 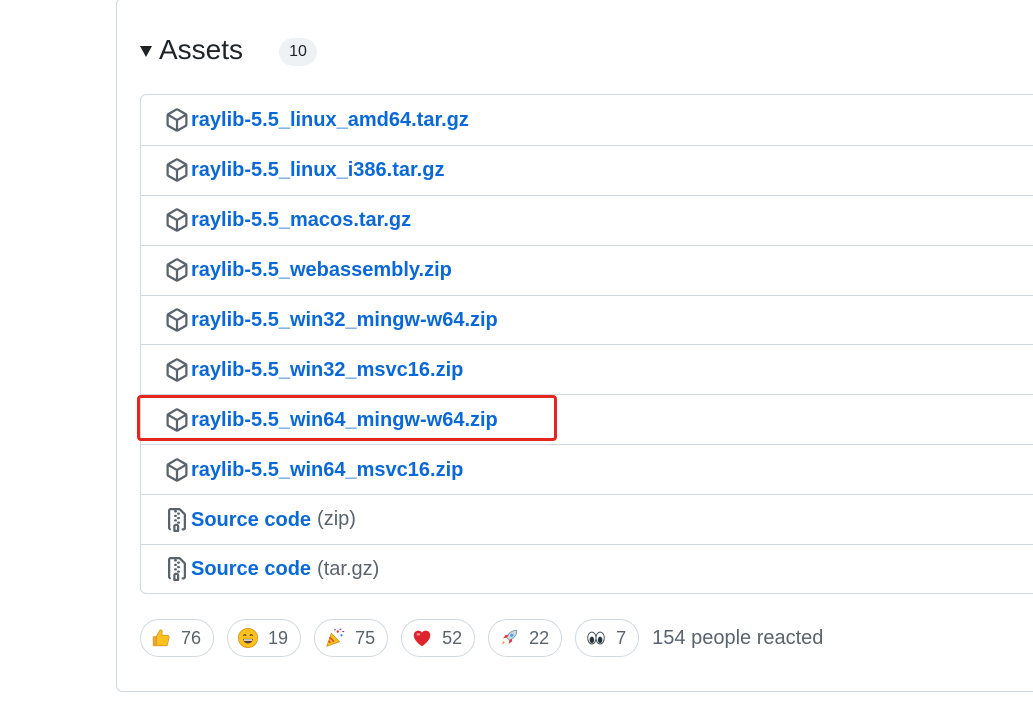 I want to click on heart-icon, so click(x=422, y=638).